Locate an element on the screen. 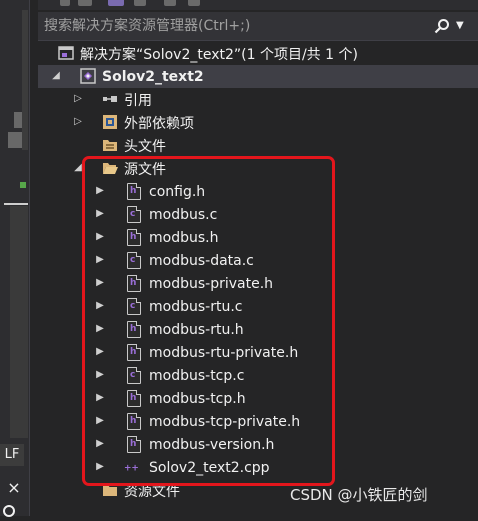 This screenshot has height=521, width=478. change-marker is located at coordinates (23, 185).